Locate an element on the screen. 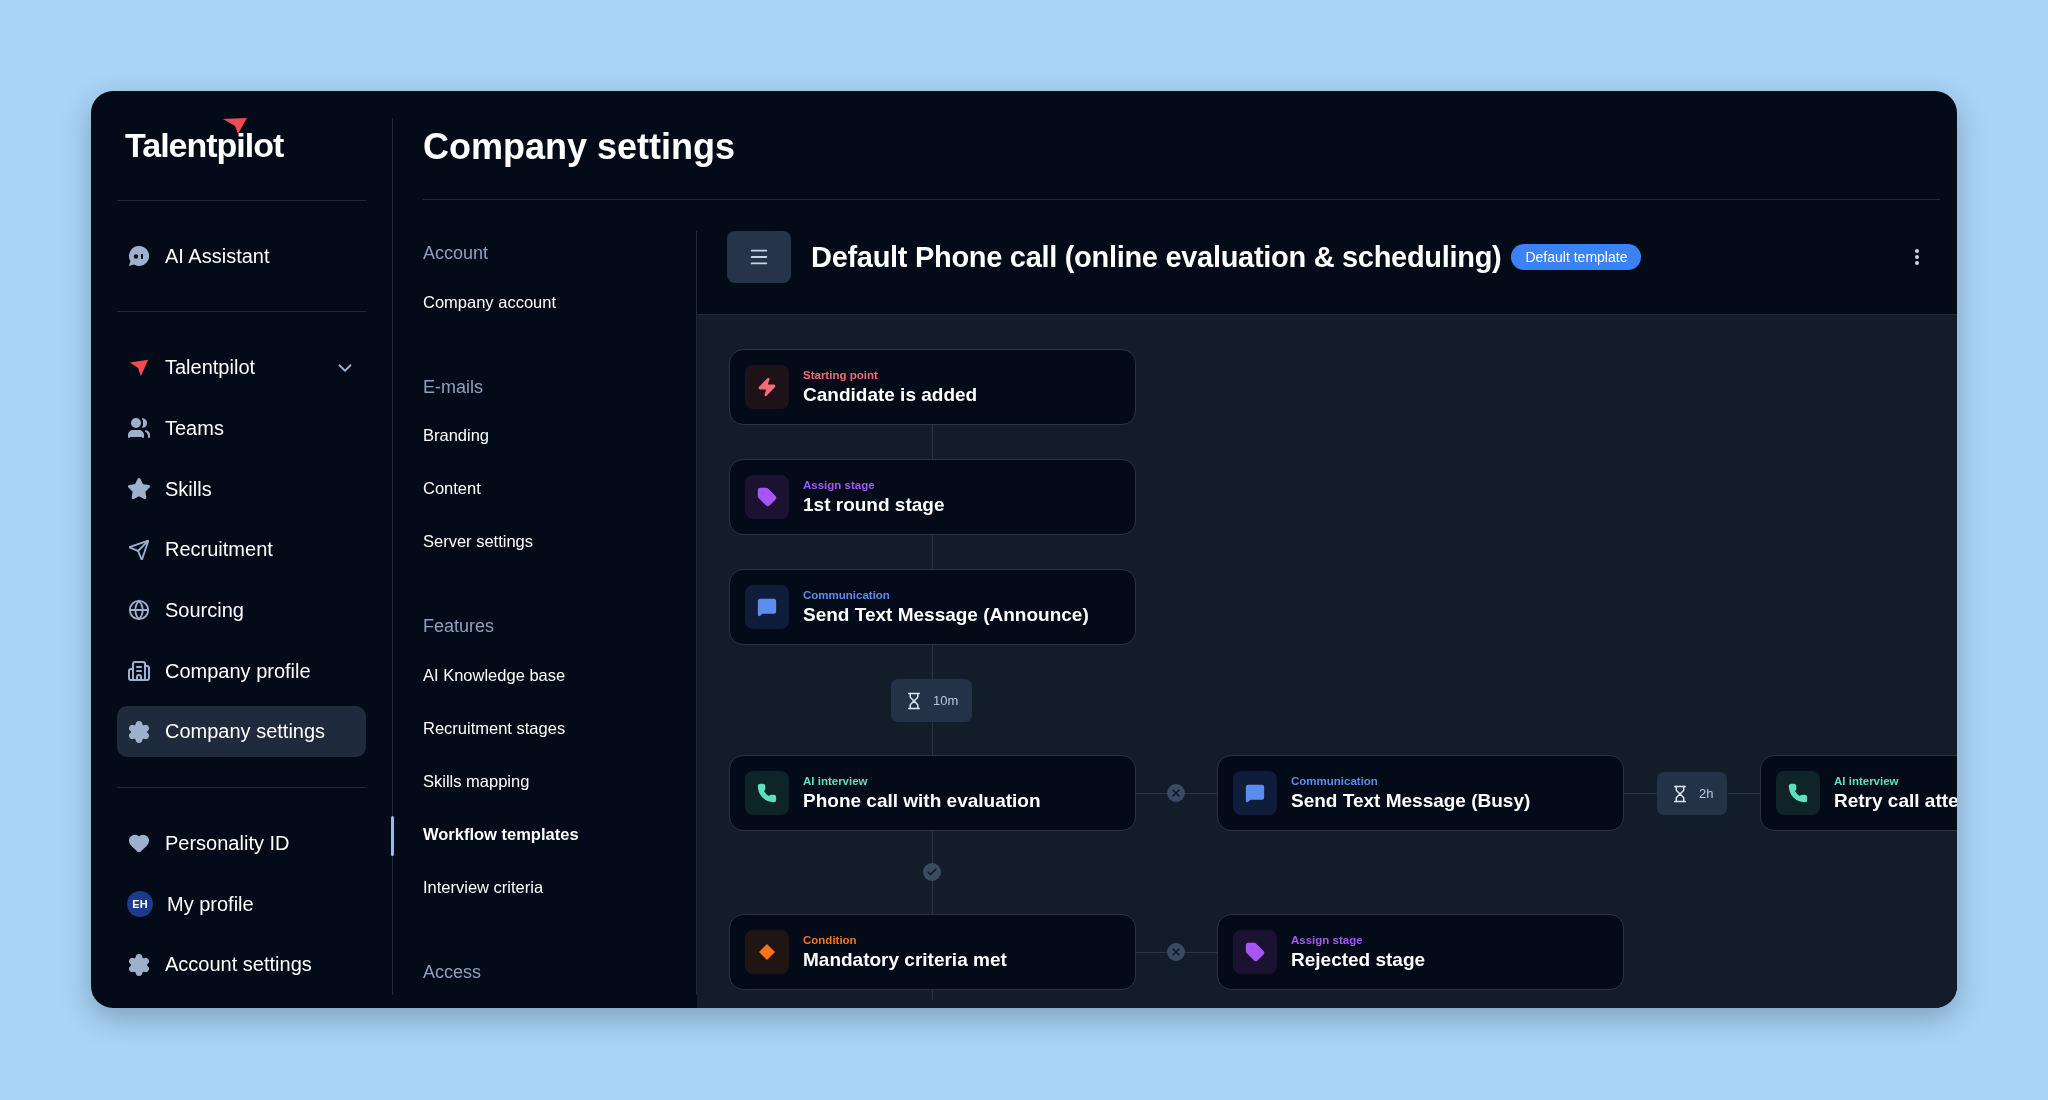  settings-nav-item: AI Knowledge base is located at coordinates (494, 676).